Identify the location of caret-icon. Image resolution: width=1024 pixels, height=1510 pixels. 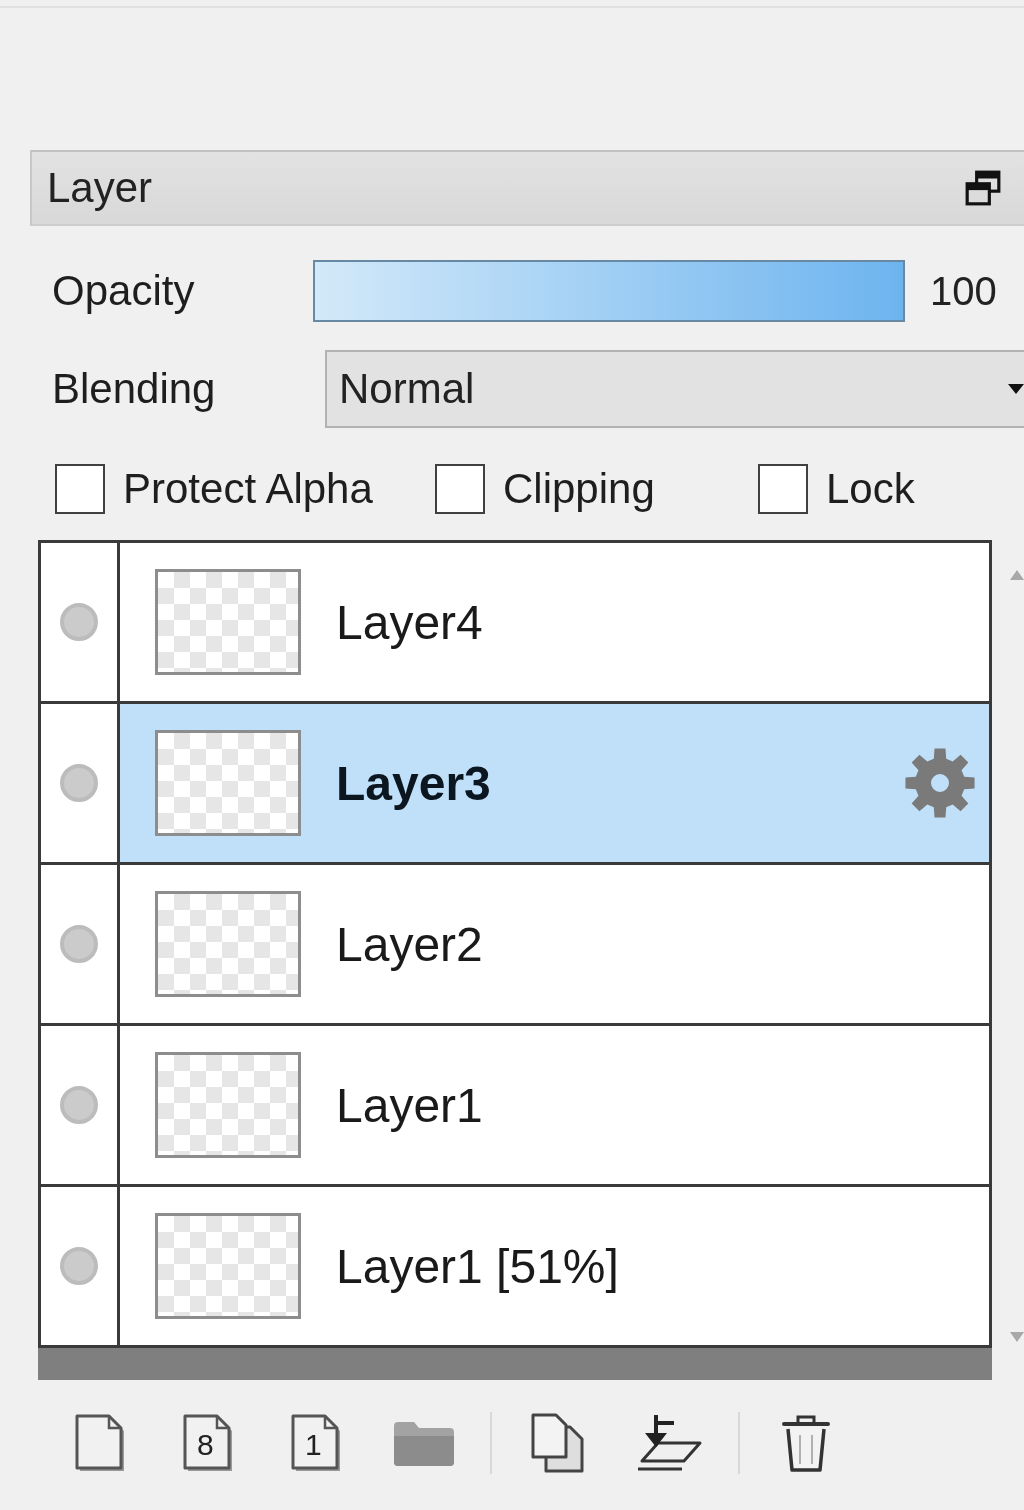
(1016, 389).